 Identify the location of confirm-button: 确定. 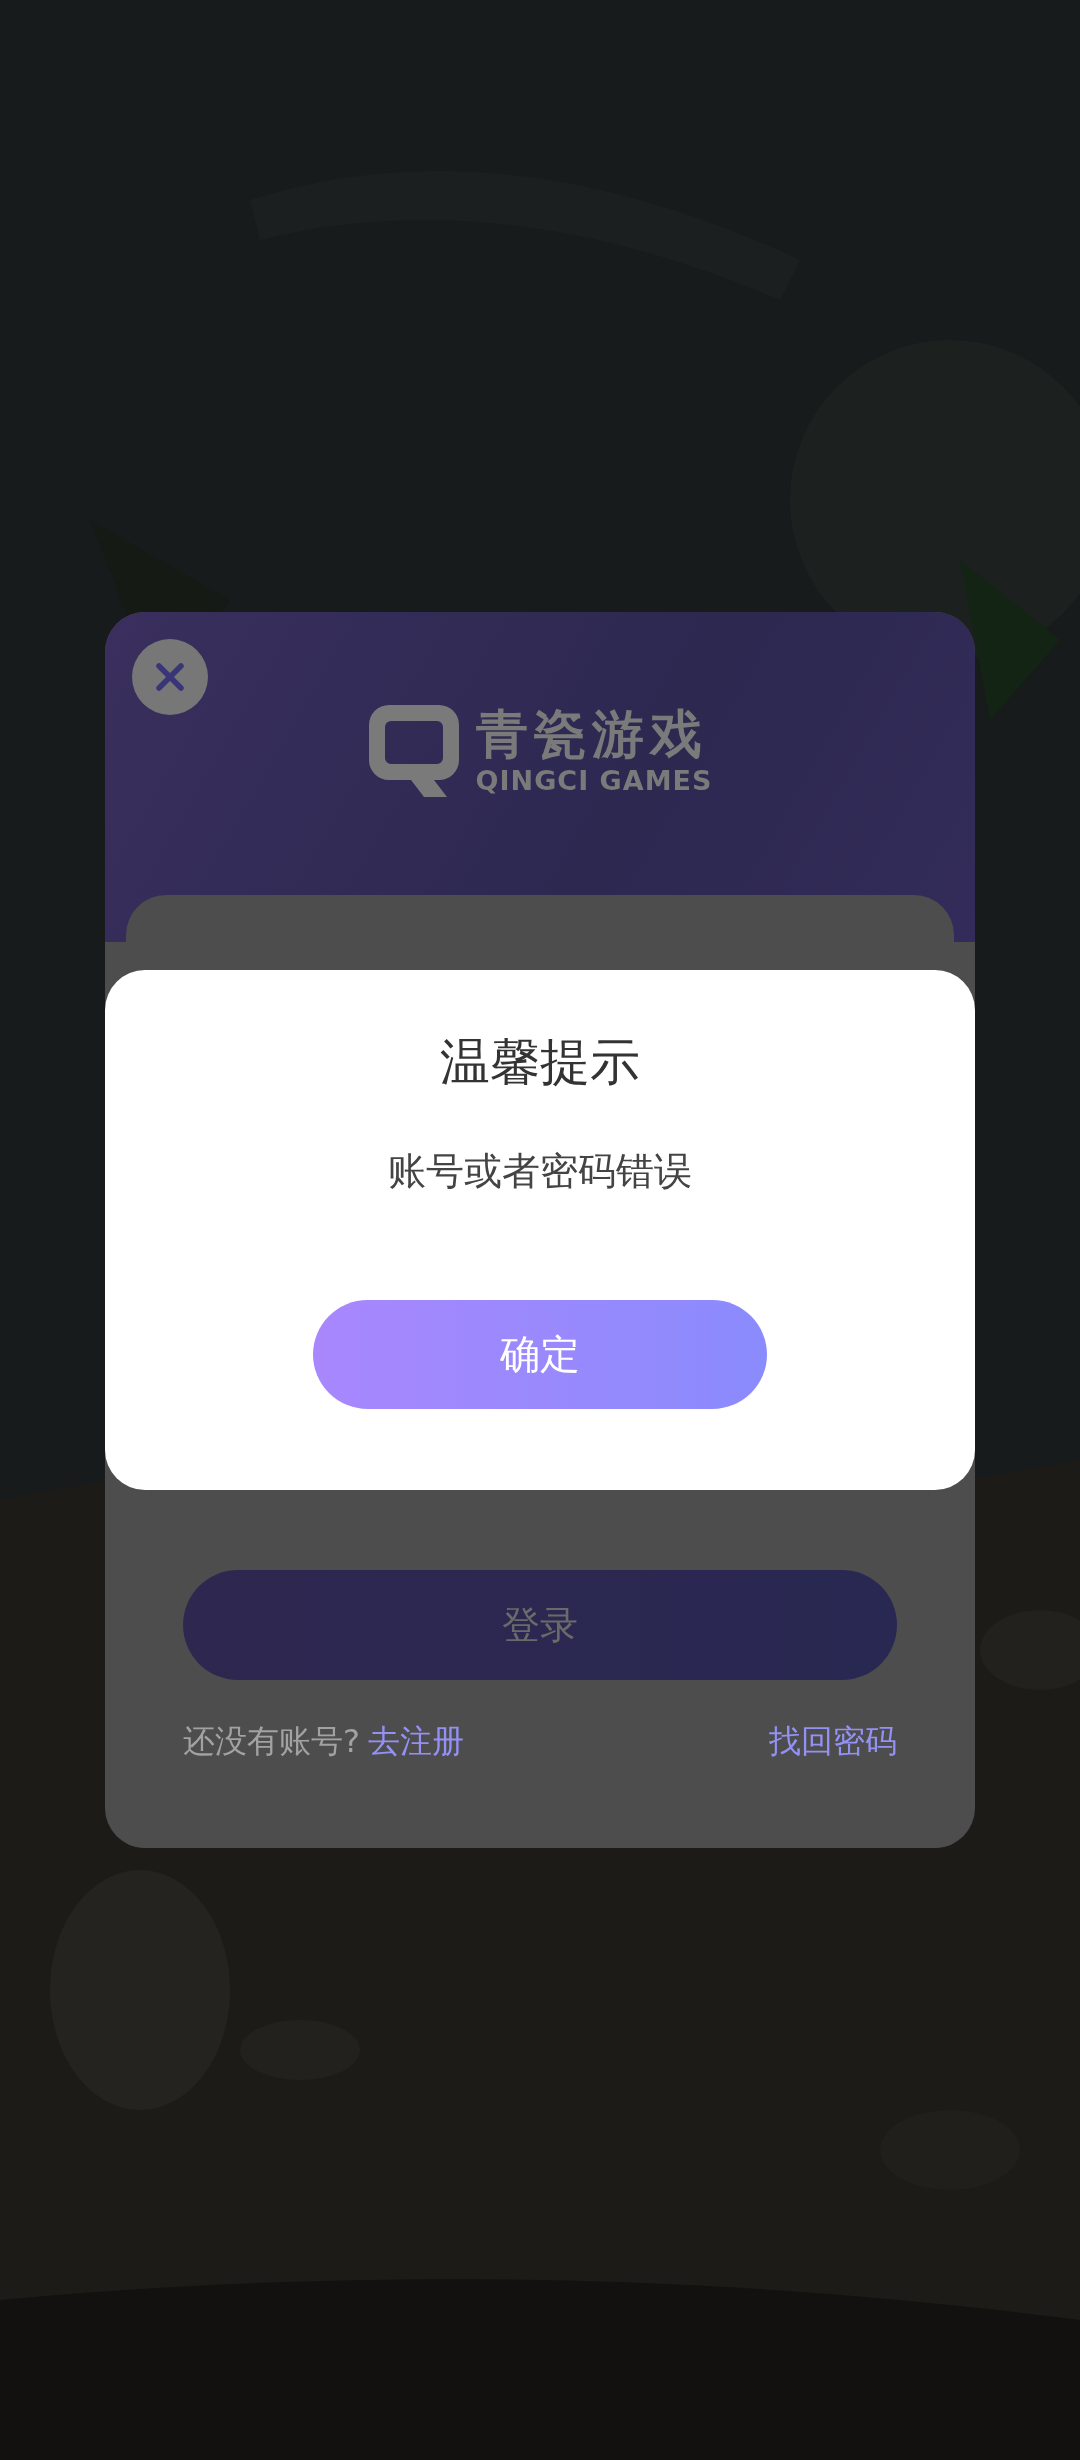
(540, 1354).